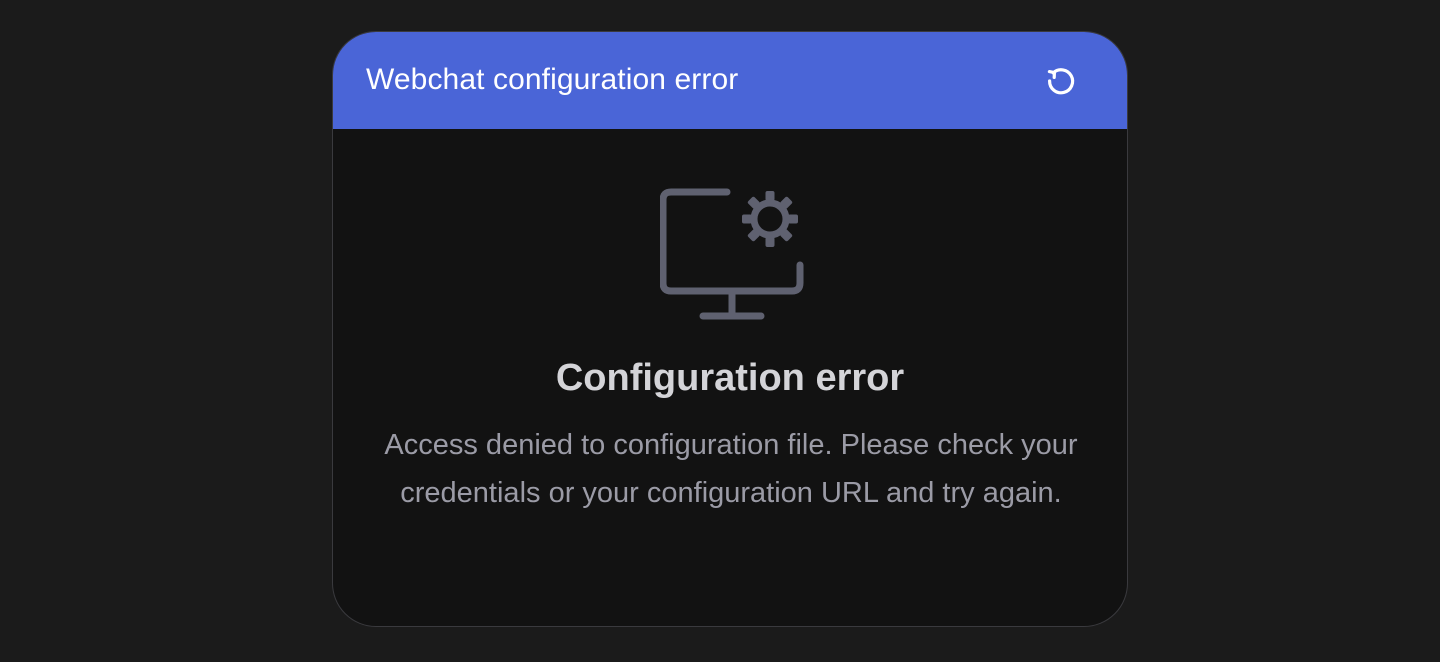 Image resolution: width=1440 pixels, height=662 pixels. I want to click on refresh-icon, so click(1061, 81).